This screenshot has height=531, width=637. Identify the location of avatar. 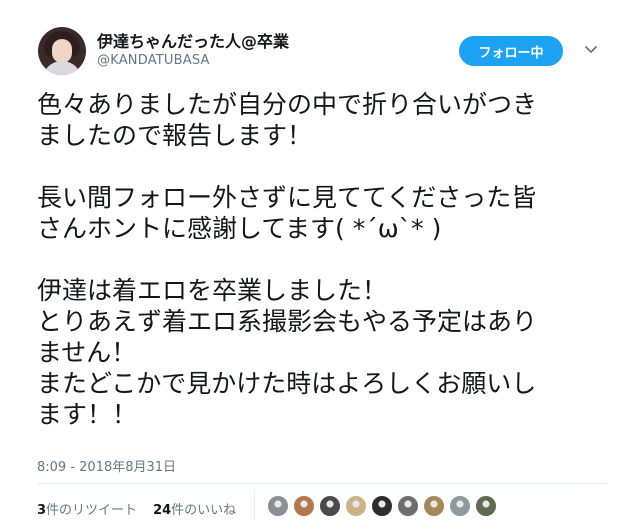
(62, 51).